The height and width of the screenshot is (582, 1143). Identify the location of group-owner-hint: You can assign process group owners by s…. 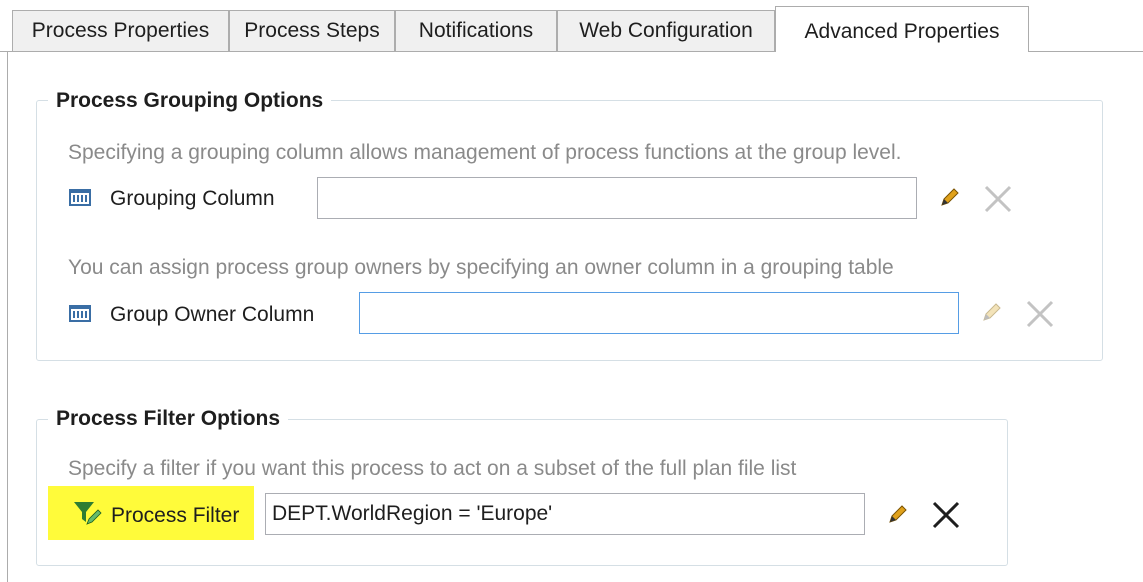
(481, 267).